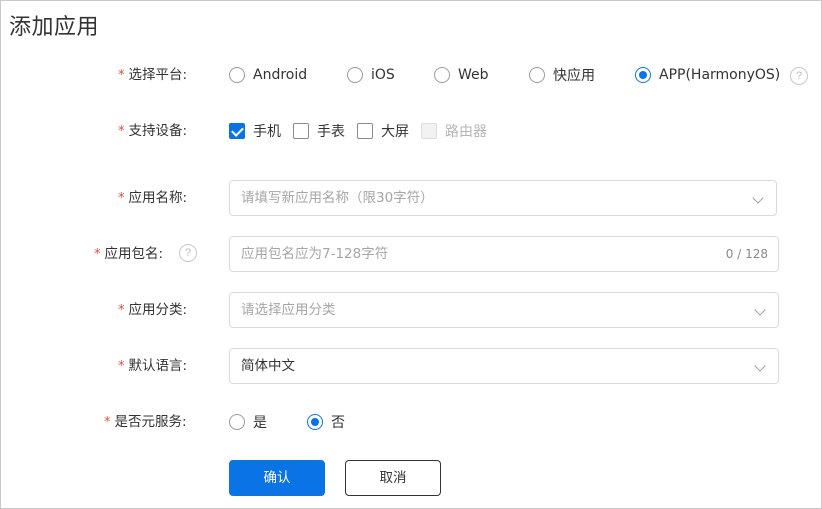 The width and height of the screenshot is (822, 509). I want to click on app-name-placeholder: 请填写新应用名称（限30字符）, so click(337, 198).